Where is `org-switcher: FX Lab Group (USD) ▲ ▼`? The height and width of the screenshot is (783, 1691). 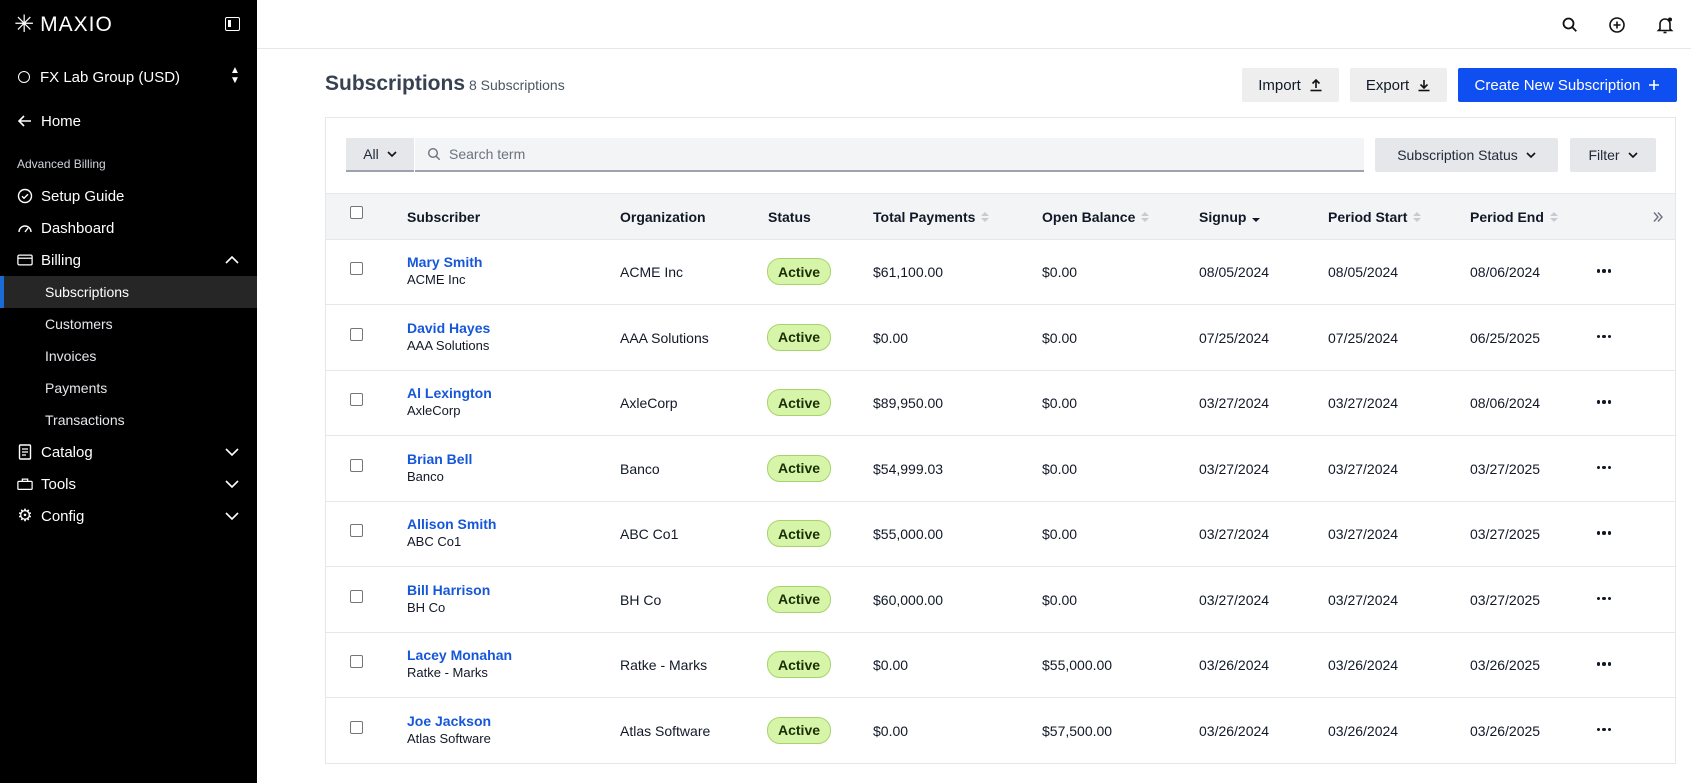 org-switcher: FX Lab Group (USD) ▲ ▼ is located at coordinates (130, 77).